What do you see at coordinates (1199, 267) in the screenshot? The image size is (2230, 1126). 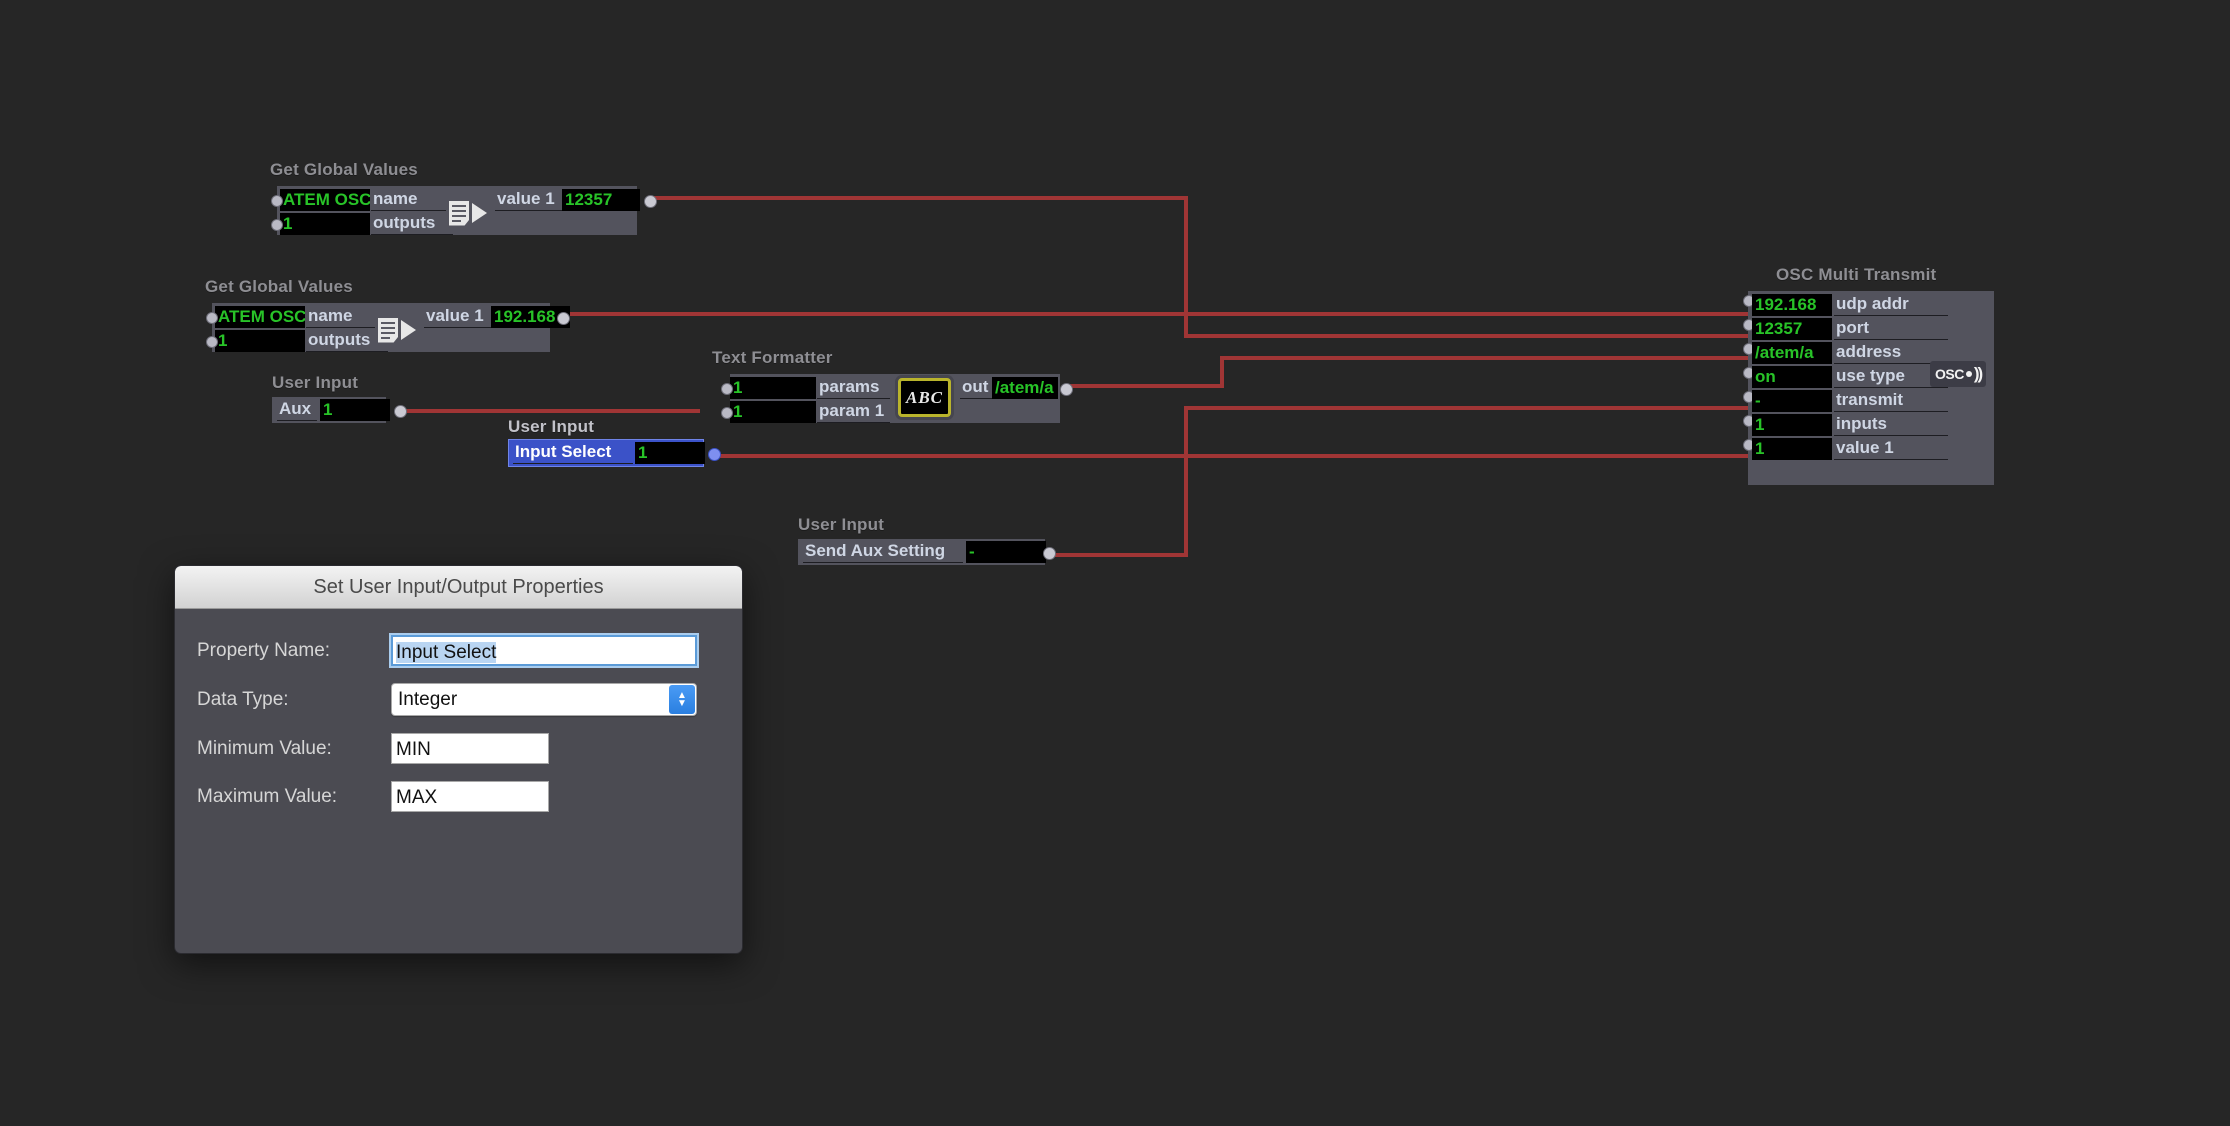 I see `wire-port` at bounding box center [1199, 267].